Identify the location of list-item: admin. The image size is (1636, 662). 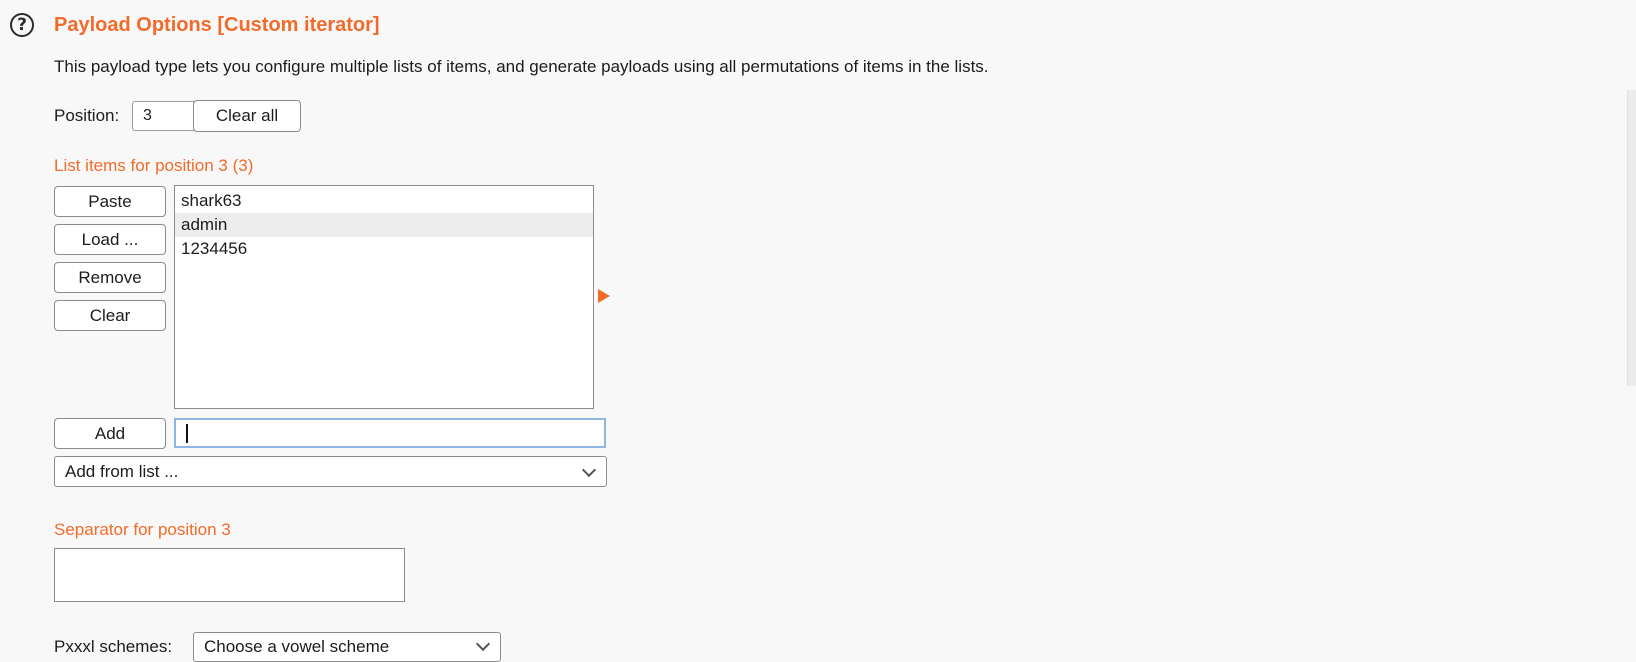
(384, 225).